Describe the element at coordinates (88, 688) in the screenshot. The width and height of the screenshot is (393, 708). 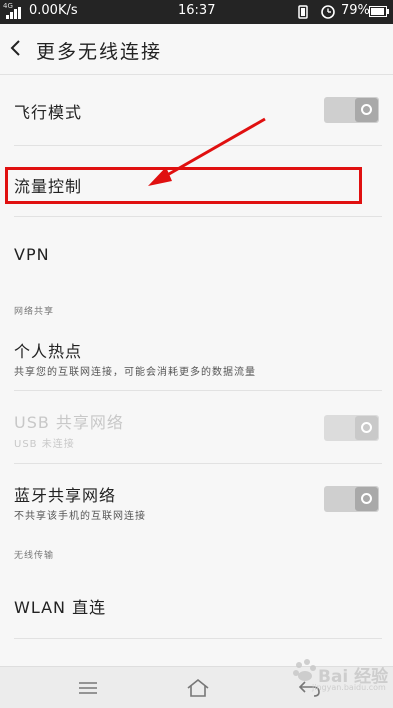
I see `menu-icon` at that location.